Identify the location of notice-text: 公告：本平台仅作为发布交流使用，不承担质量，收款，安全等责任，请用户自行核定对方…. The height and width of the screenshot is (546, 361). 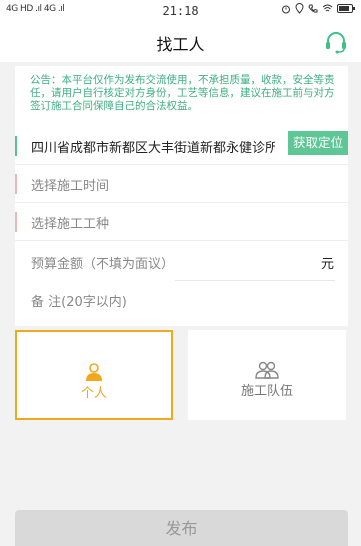
(182, 93).